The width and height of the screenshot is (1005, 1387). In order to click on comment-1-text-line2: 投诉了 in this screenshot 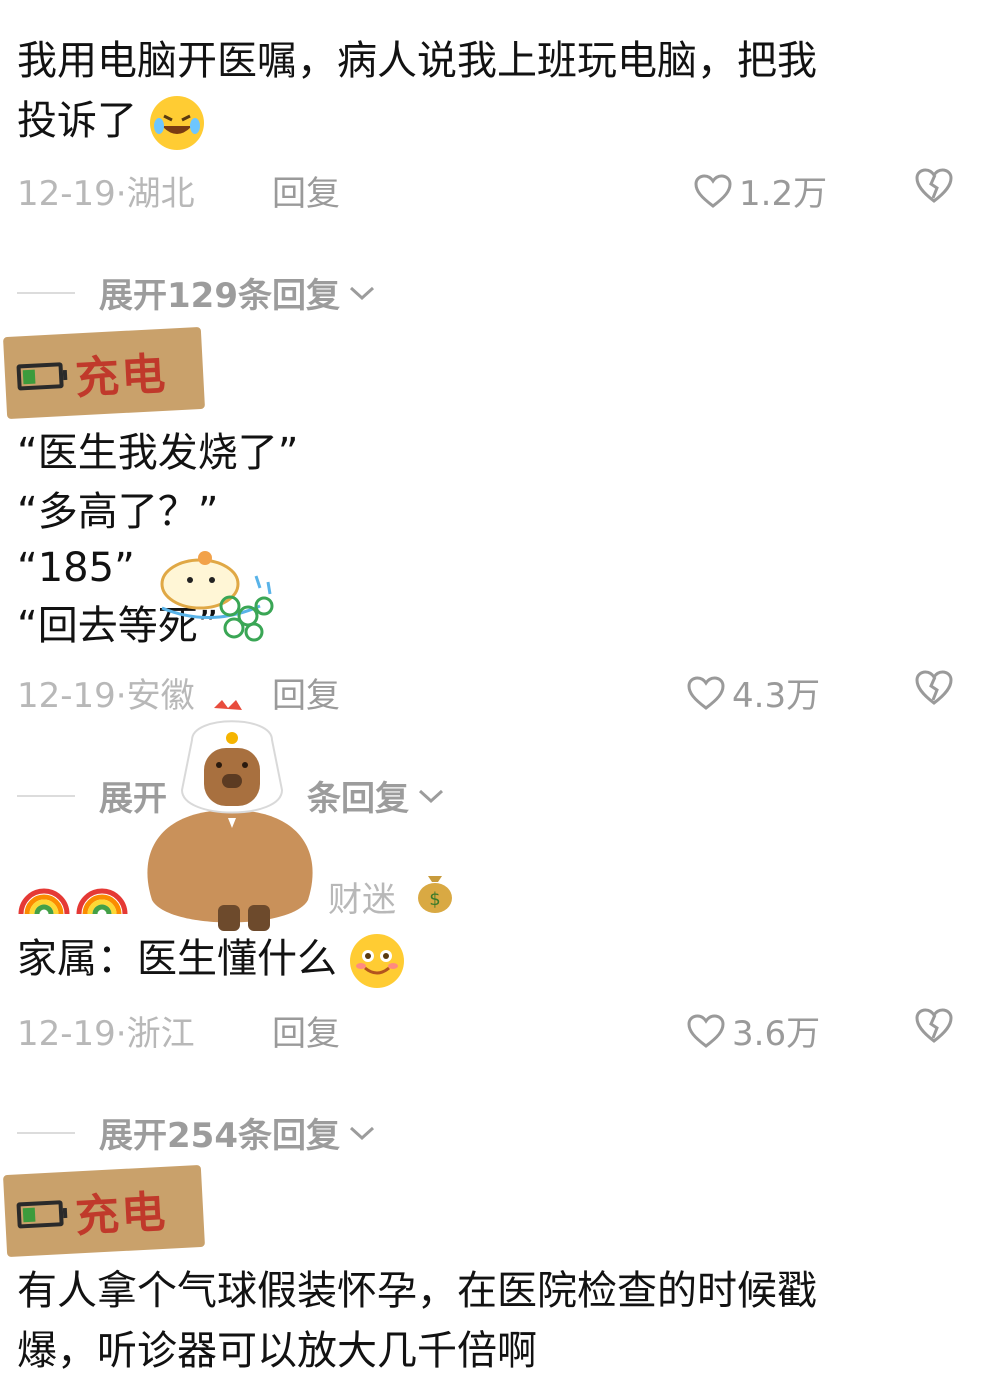, I will do `click(110, 121)`.